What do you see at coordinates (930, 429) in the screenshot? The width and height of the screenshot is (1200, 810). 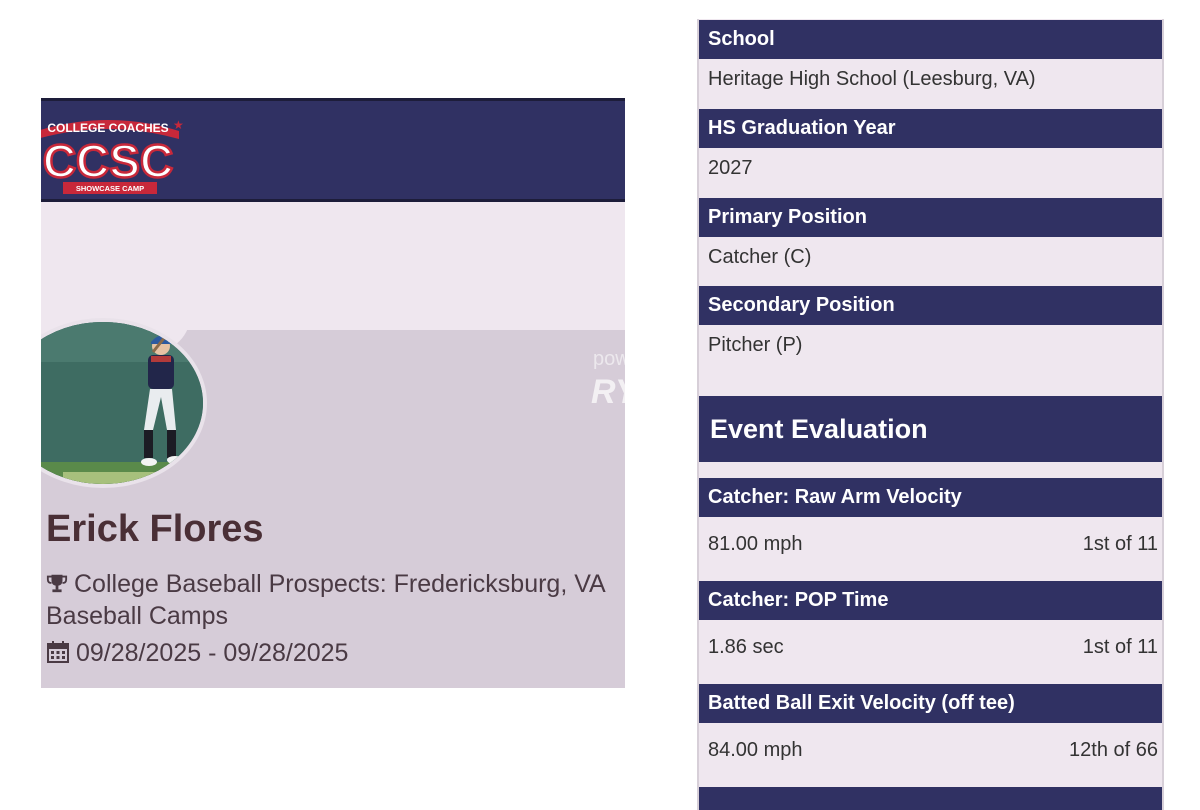 I see `event-evaluation-title: Event Evaluation` at bounding box center [930, 429].